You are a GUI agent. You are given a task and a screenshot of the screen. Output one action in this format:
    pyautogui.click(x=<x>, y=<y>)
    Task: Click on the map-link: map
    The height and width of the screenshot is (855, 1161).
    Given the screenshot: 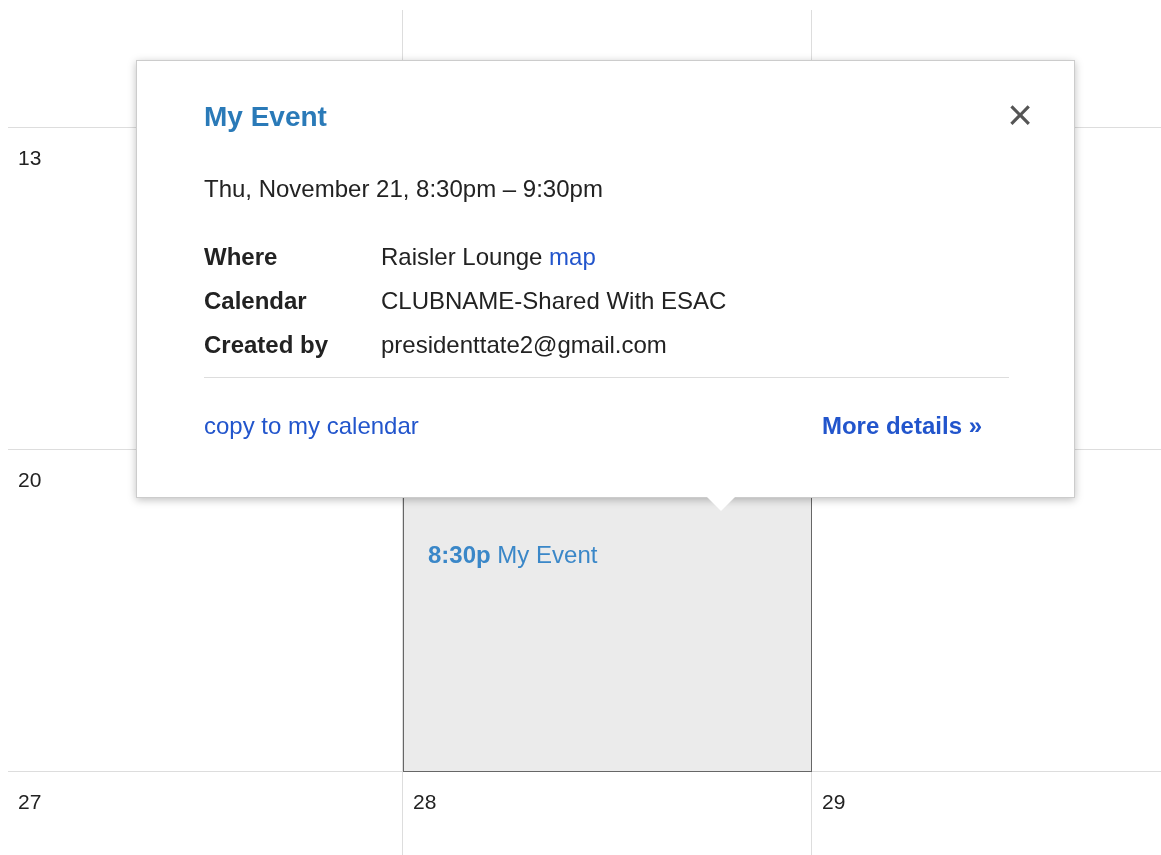 What is the action you would take?
    pyautogui.click(x=572, y=257)
    